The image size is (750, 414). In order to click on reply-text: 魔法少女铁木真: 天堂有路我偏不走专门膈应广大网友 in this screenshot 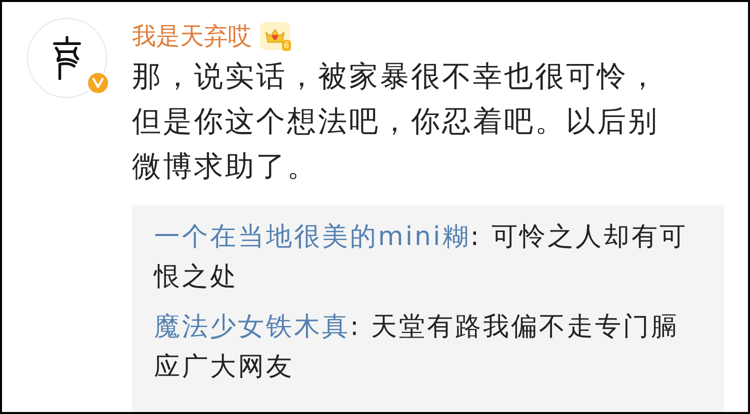, I will do `click(417, 347)`.